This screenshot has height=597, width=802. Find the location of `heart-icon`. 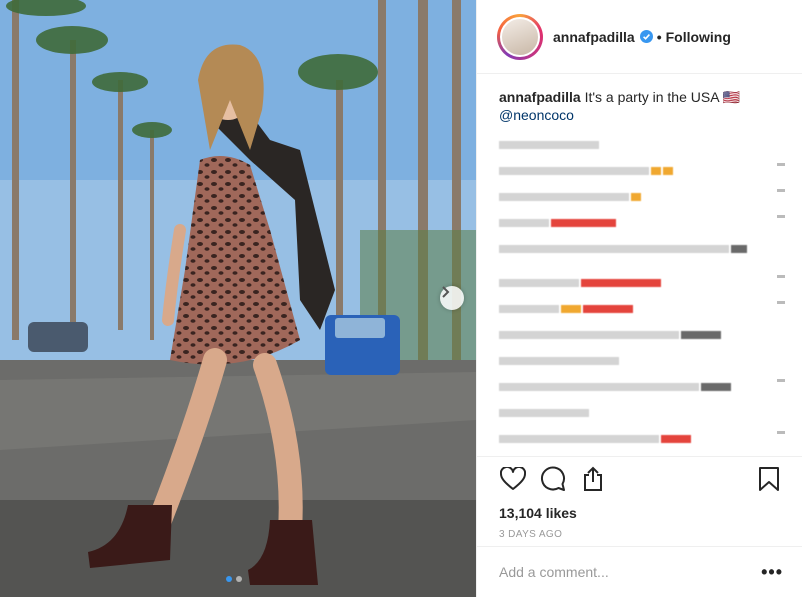

heart-icon is located at coordinates (513, 478).